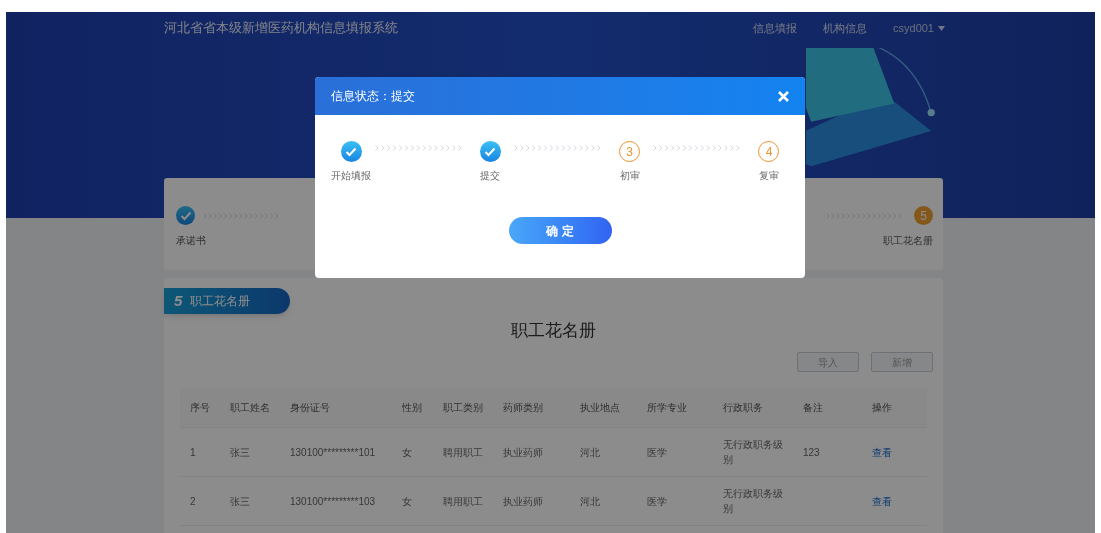  Describe the element at coordinates (845, 28) in the screenshot. I see `nav-link: 机构信息` at that location.